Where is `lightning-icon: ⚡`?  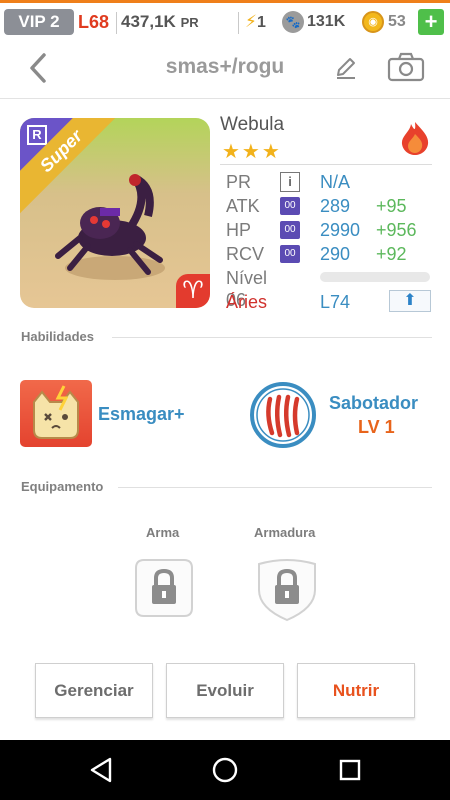
lightning-icon: ⚡ is located at coordinates (251, 21).